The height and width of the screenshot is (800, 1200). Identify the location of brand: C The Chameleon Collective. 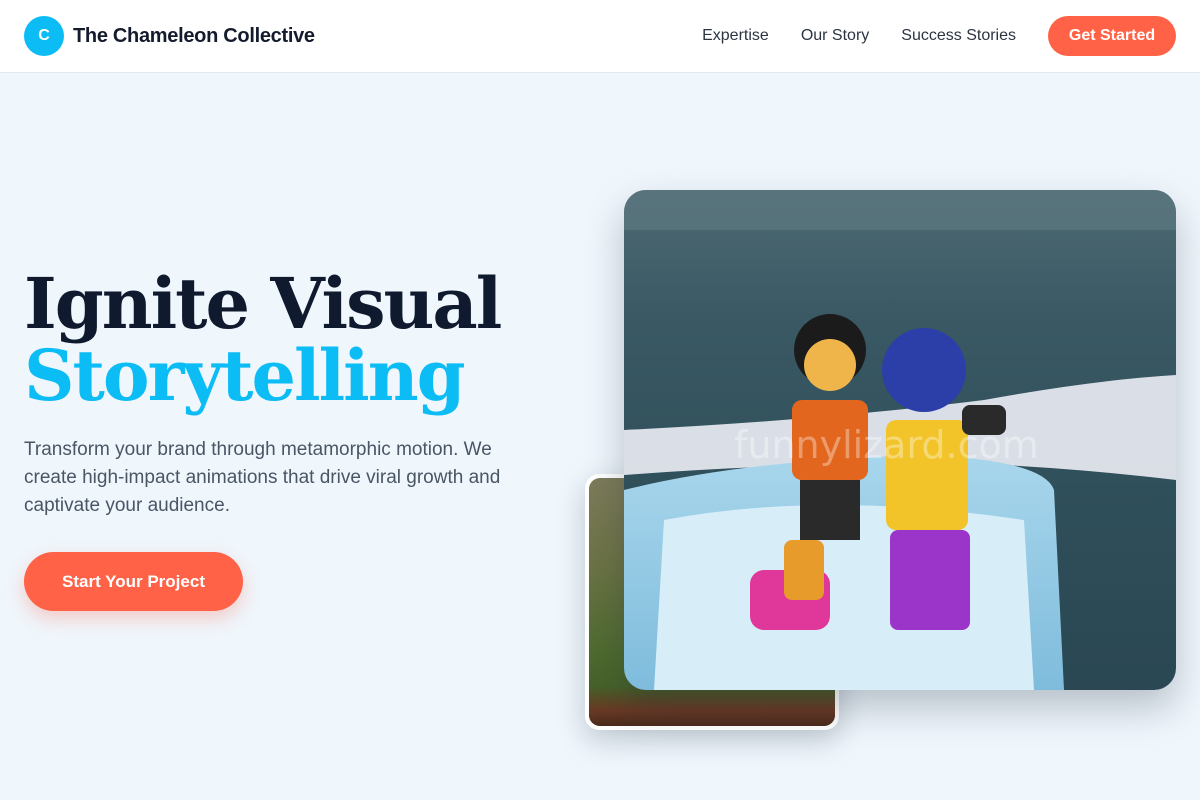
(169, 36).